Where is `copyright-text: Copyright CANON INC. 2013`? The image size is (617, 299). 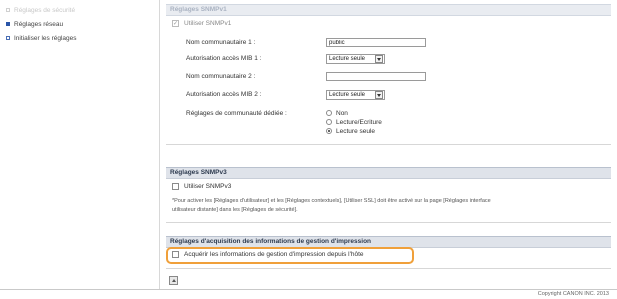
copyright-text: Copyright CANON INC. 2013 is located at coordinates (573, 294).